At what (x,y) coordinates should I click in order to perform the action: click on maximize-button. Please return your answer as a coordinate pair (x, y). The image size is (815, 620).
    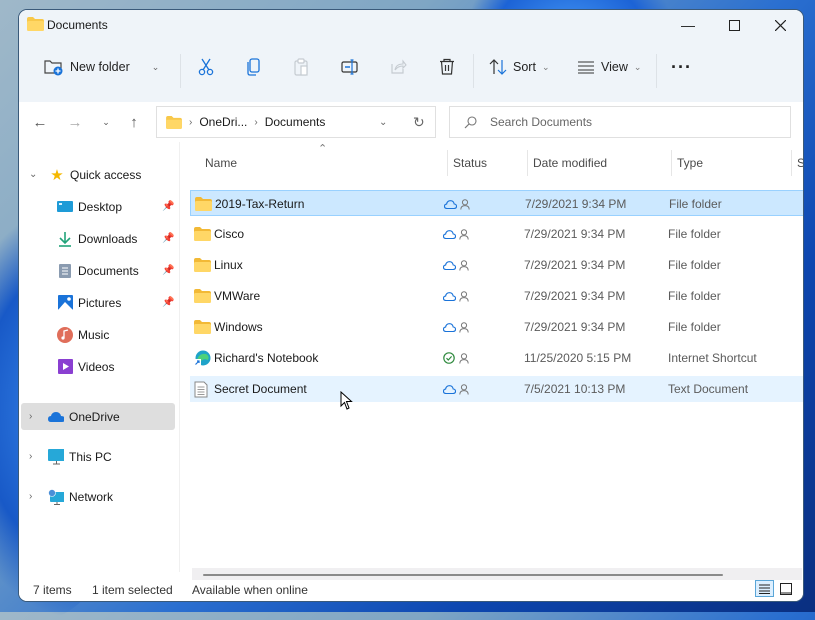
    Looking at the image, I should click on (734, 25).